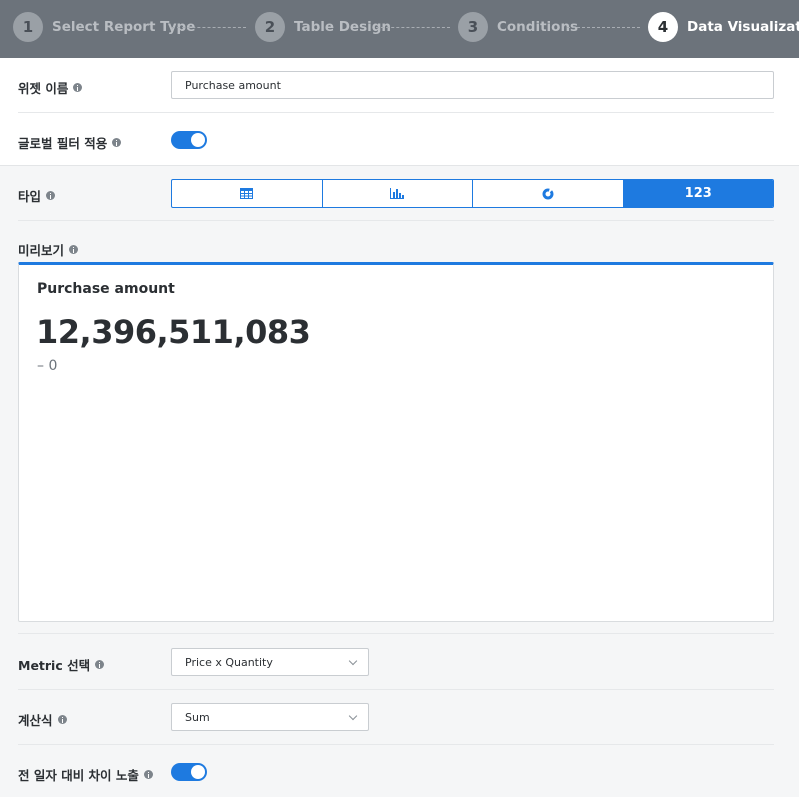 This screenshot has height=797, width=799. I want to click on formula-select-value: Sum, so click(197, 717).